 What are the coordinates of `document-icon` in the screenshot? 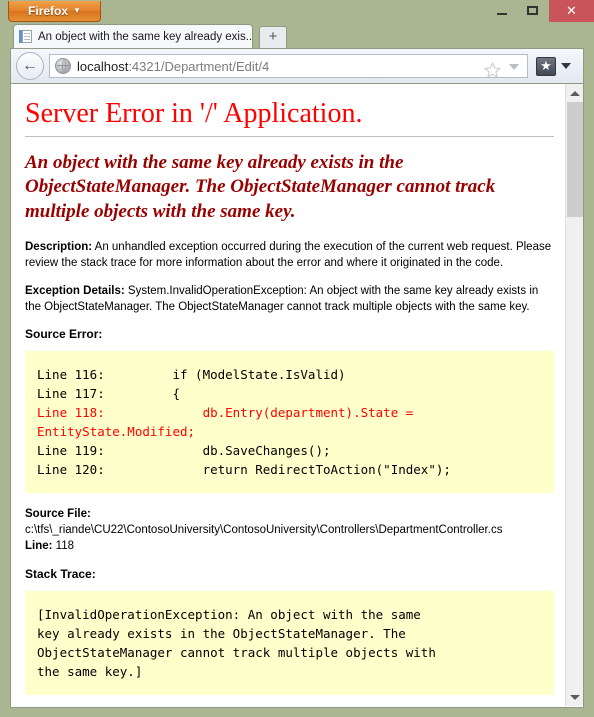 It's located at (26, 36).